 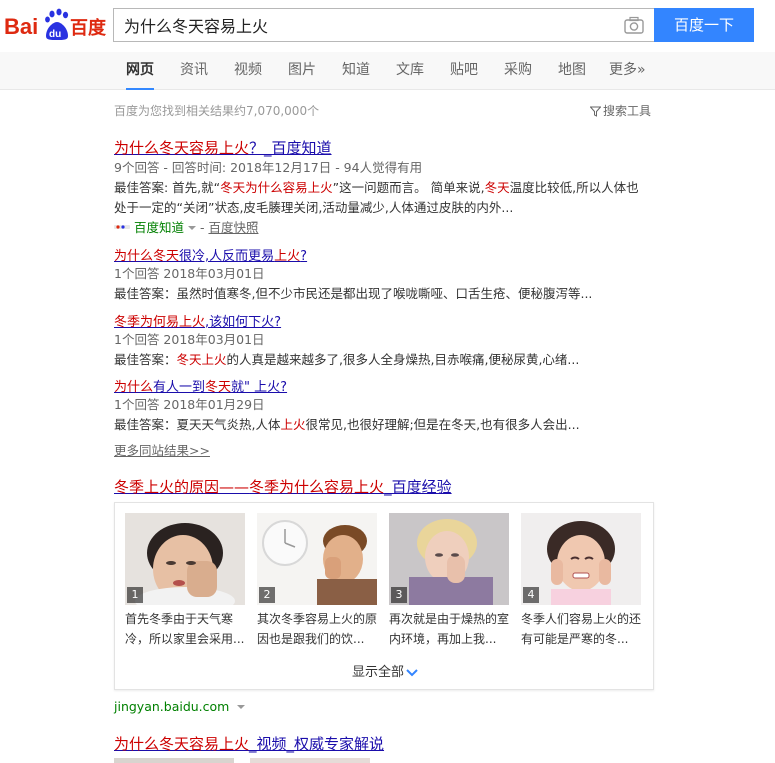 I want to click on tab-map: 地图, so click(x=572, y=71).